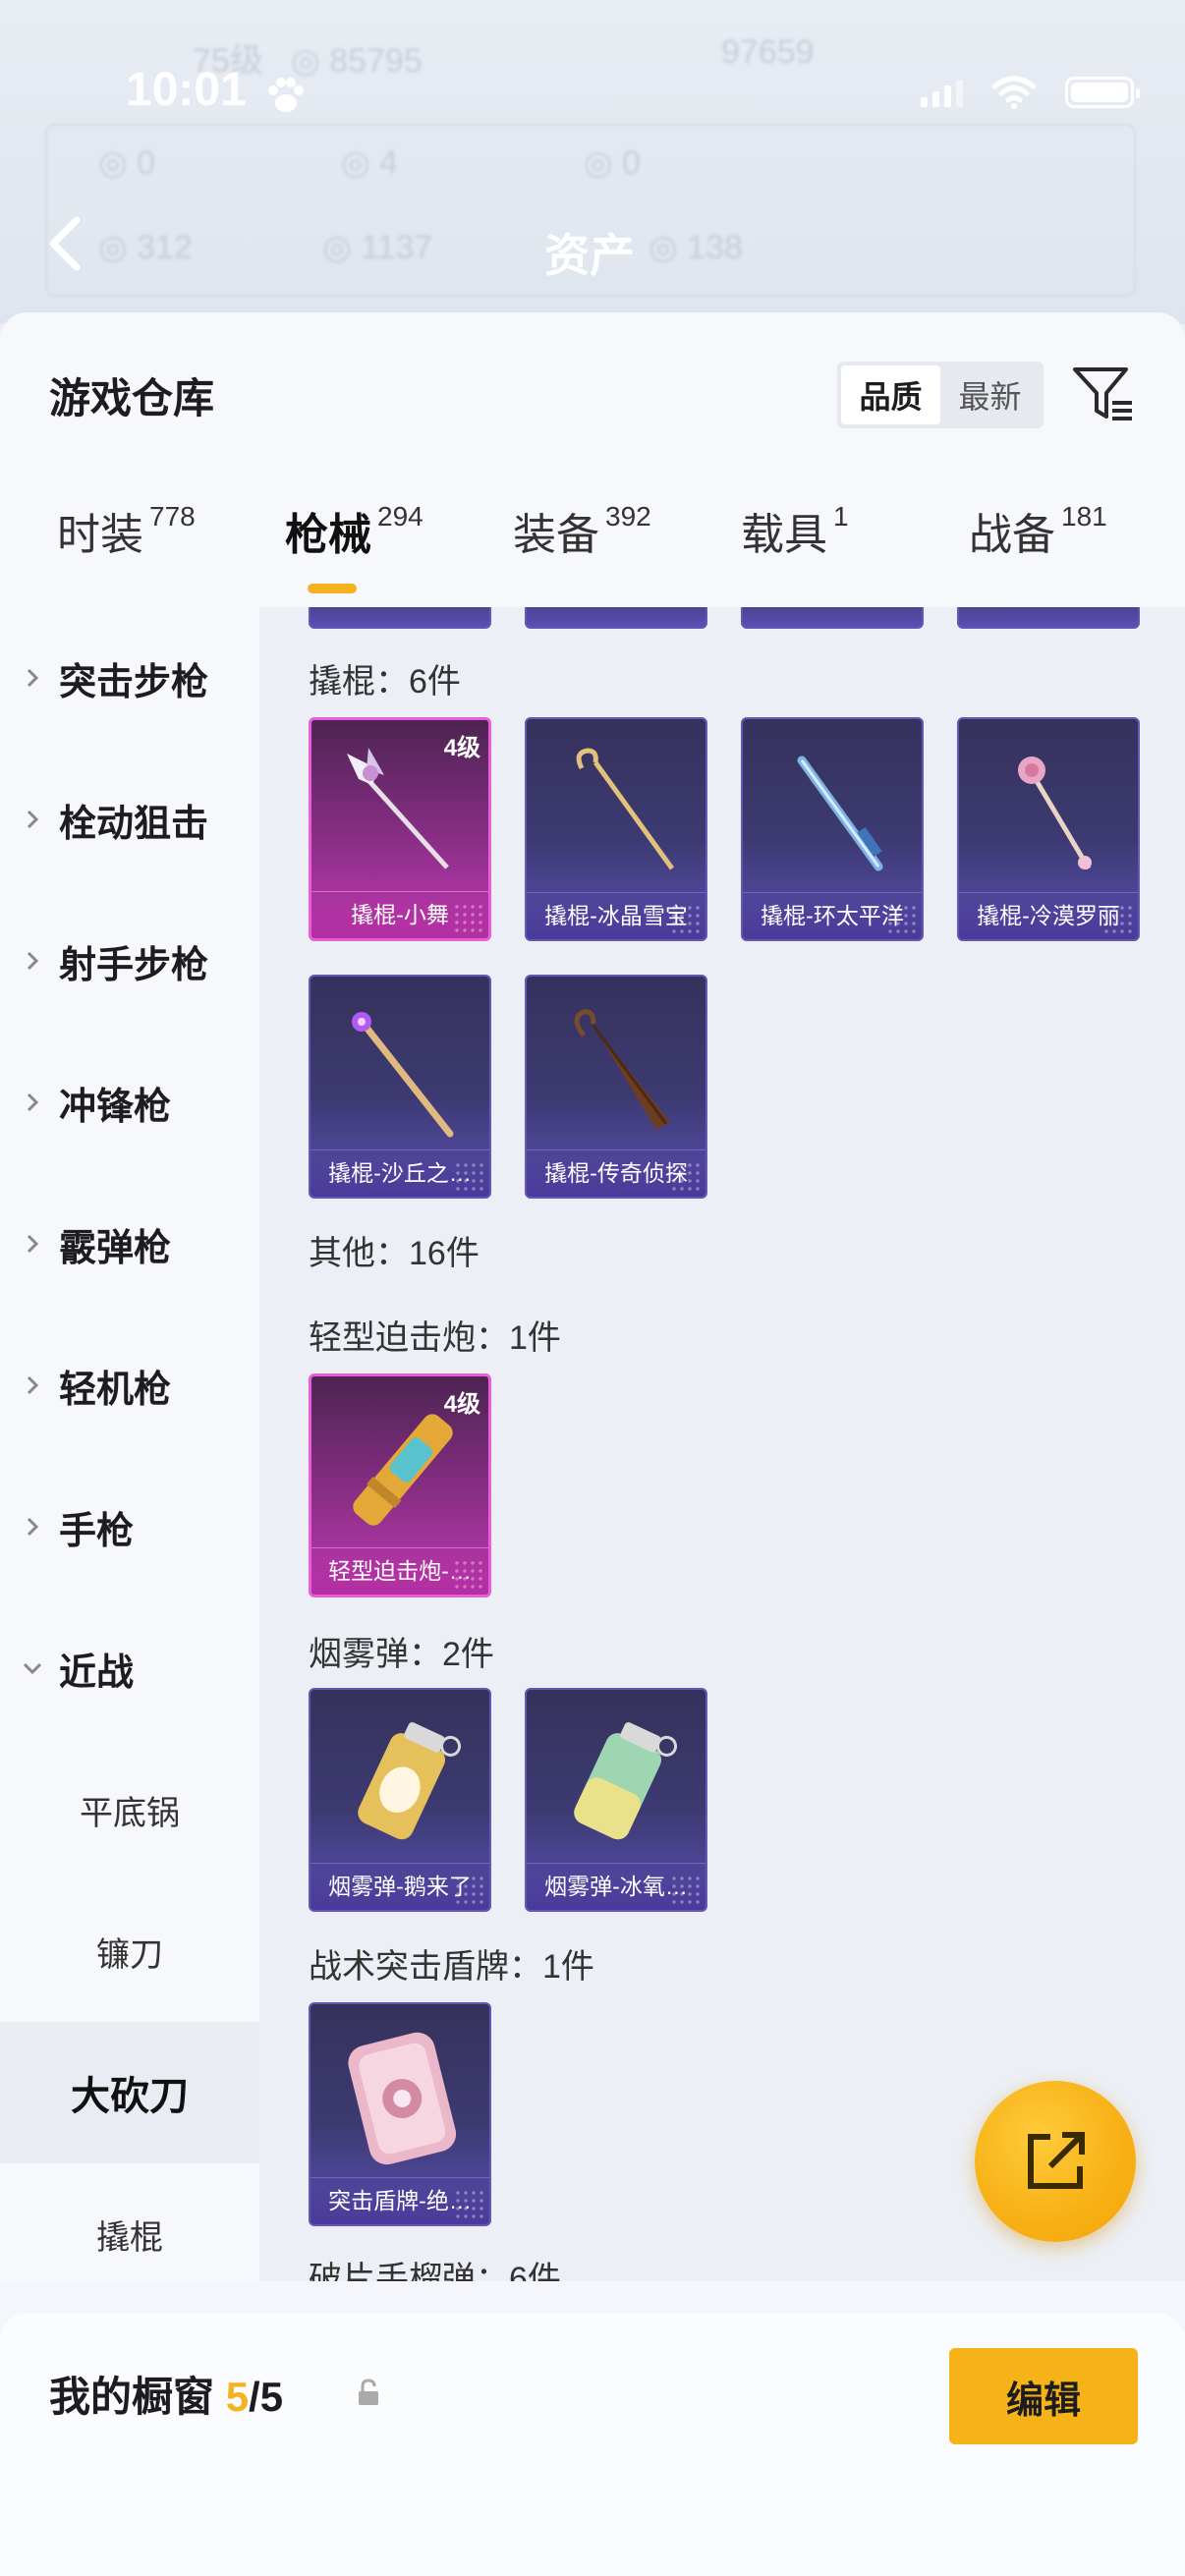 This screenshot has width=1185, height=2576. What do you see at coordinates (403, 1470) in the screenshot?
I see `mortar-icon` at bounding box center [403, 1470].